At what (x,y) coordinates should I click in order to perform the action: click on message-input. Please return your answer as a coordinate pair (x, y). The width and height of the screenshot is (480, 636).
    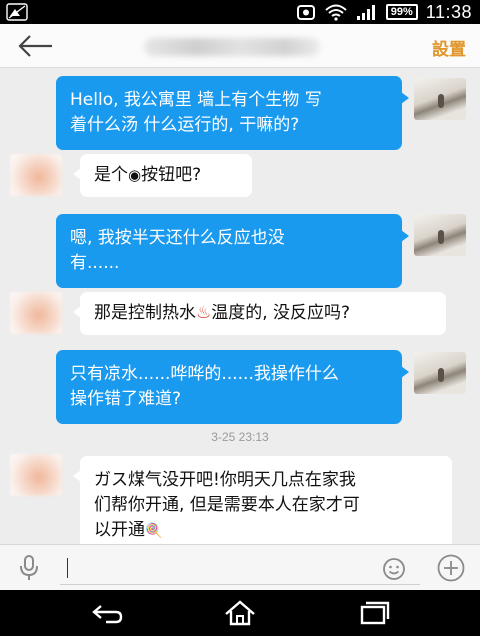
    Looking at the image, I should click on (240, 568).